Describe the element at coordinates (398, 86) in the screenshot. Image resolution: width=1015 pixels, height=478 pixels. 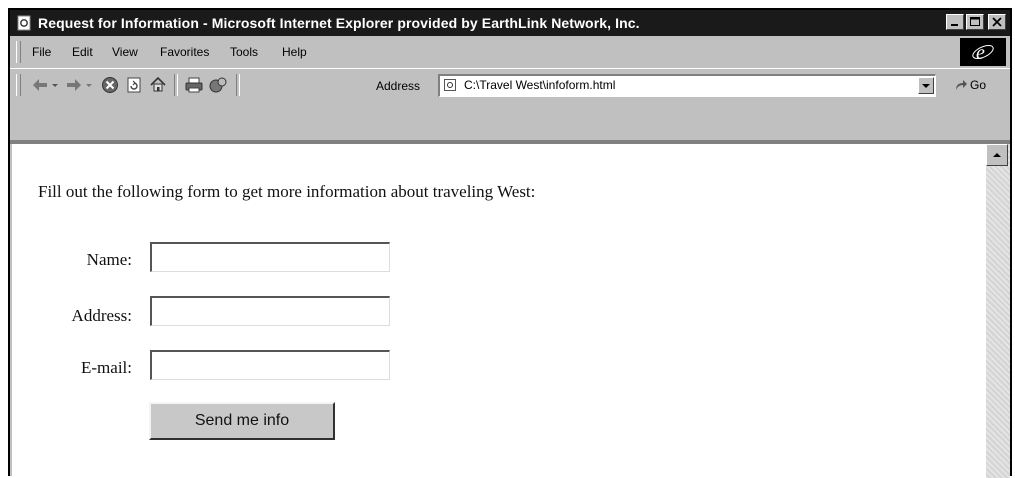
I see `address-label: Address` at that location.